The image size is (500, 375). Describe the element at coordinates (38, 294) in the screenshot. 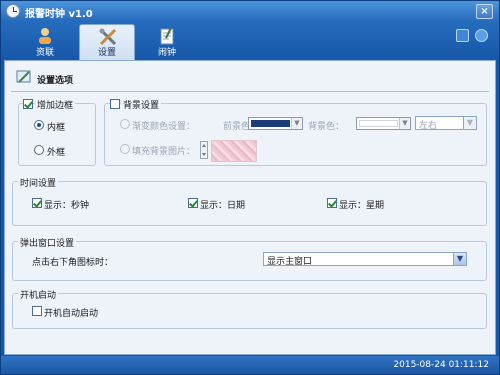

I see `startup-title: 开机启动` at that location.